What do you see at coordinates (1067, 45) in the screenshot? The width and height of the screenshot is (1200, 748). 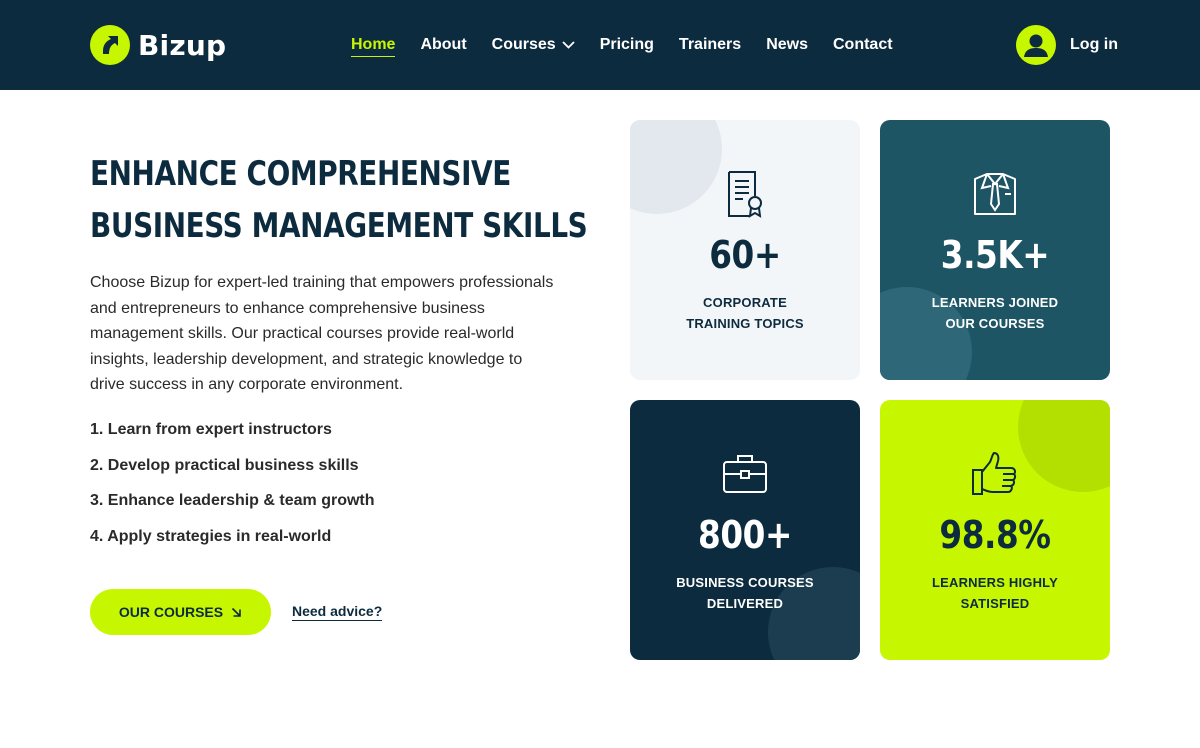 I see `account-area: Log in` at bounding box center [1067, 45].